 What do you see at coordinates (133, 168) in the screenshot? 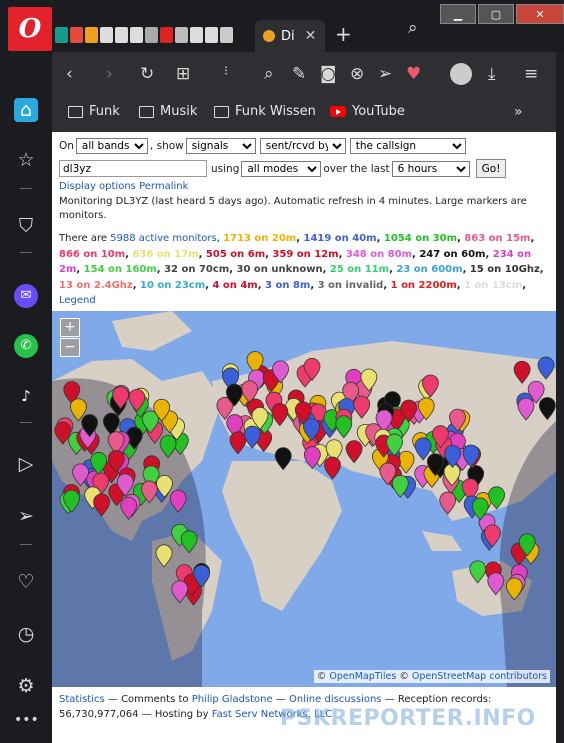
I see `callsign-input` at bounding box center [133, 168].